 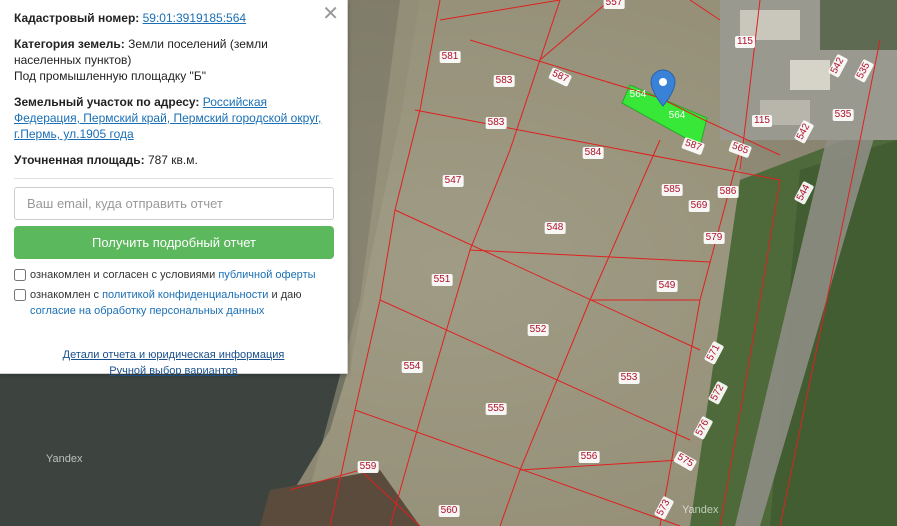 I want to click on plot-label: 560, so click(x=449, y=511).